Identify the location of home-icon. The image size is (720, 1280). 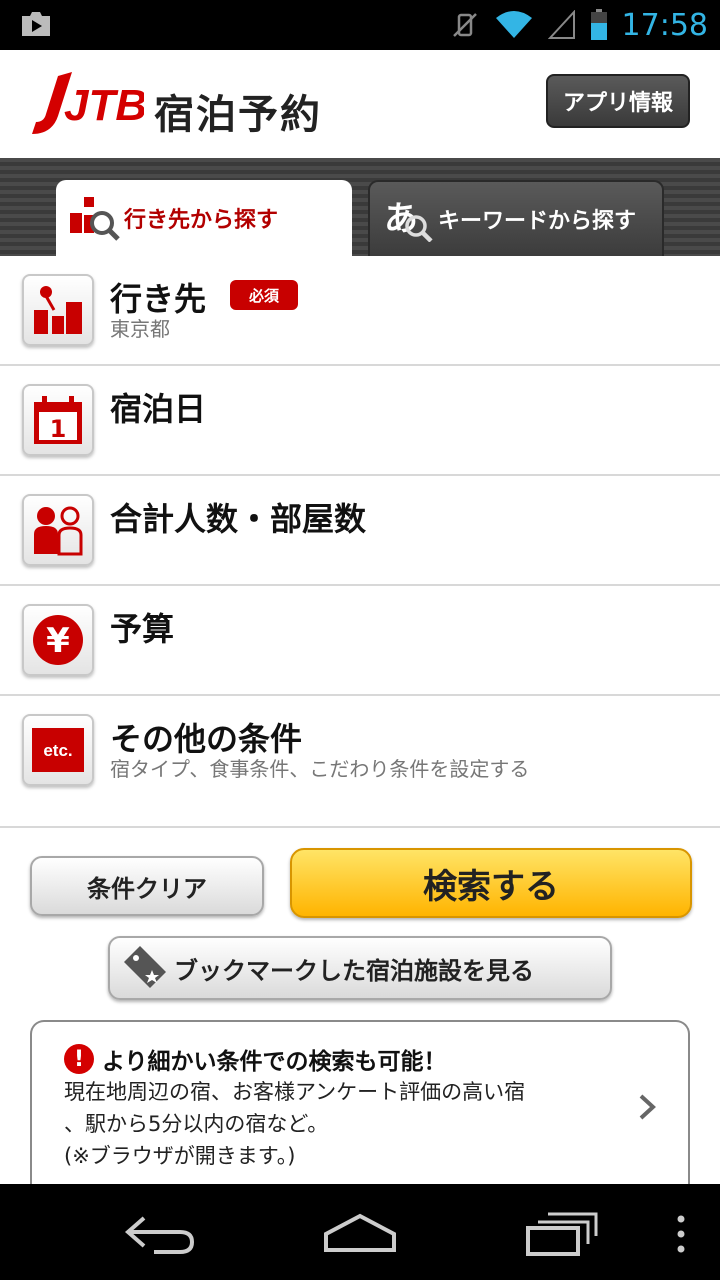
(360, 1233).